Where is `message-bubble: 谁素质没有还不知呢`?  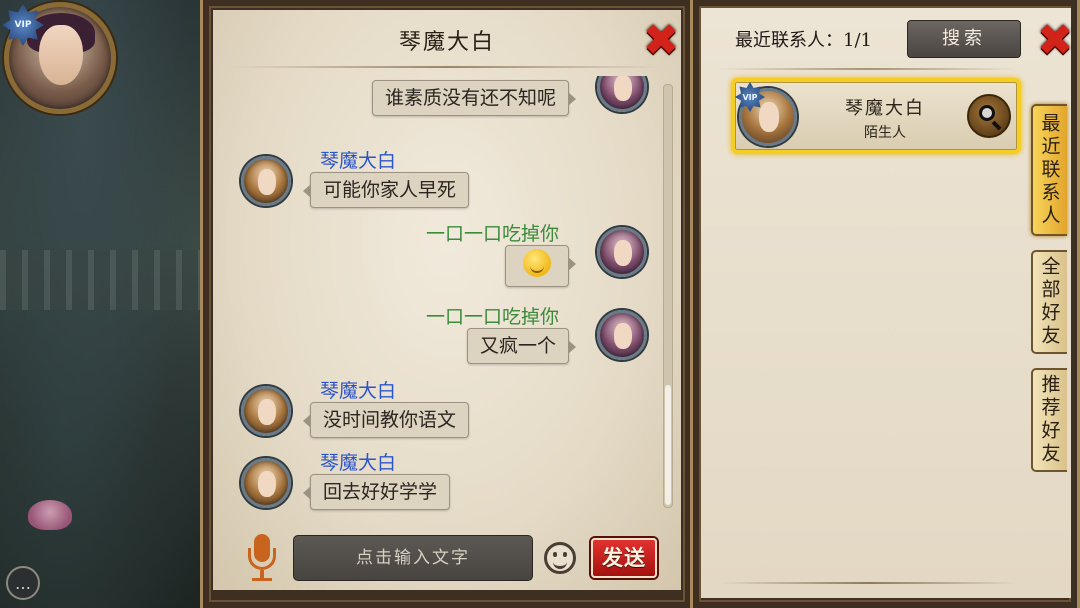
message-bubble: 谁素质没有还不知呢 is located at coordinates (474, 98).